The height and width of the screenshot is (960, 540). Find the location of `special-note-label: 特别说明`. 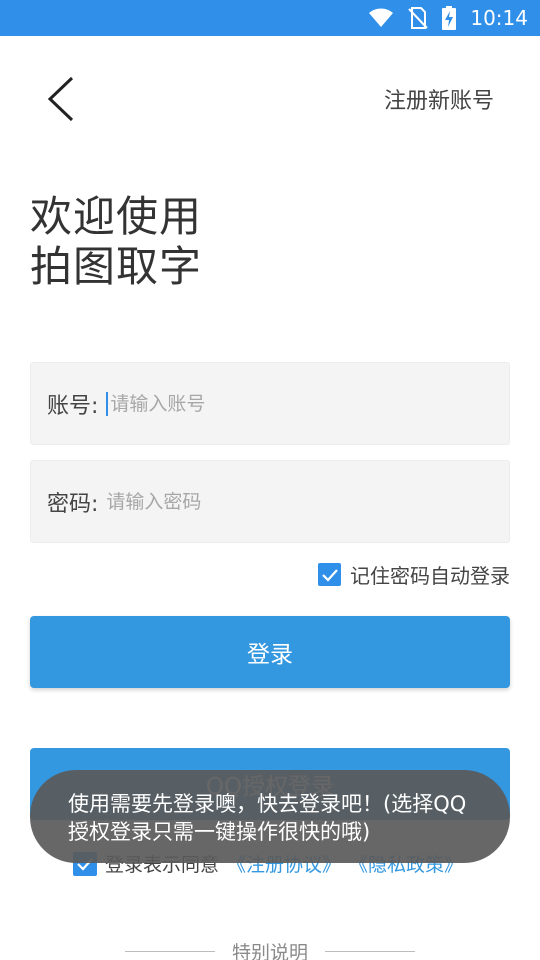

special-note-label: 特别说明 is located at coordinates (269, 950).